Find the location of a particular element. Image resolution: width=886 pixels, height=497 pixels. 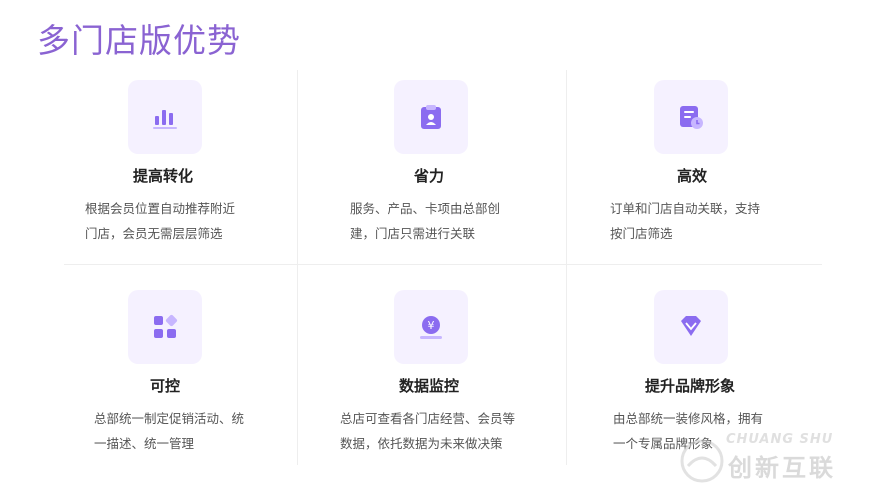

watermark: CHUANG SHU 创新互联 is located at coordinates (780, 461).